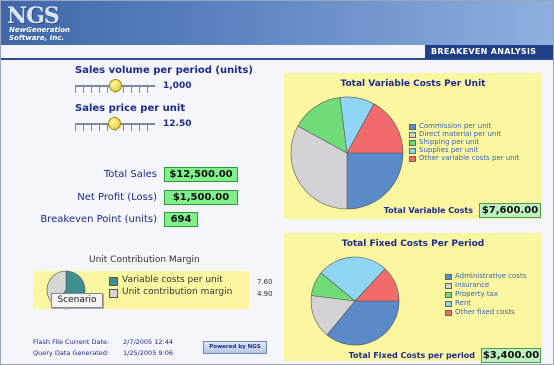 This screenshot has width=554, height=365. What do you see at coordinates (40, 30) in the screenshot?
I see `logo-subtitle-line-1: NewGeneration` at bounding box center [40, 30].